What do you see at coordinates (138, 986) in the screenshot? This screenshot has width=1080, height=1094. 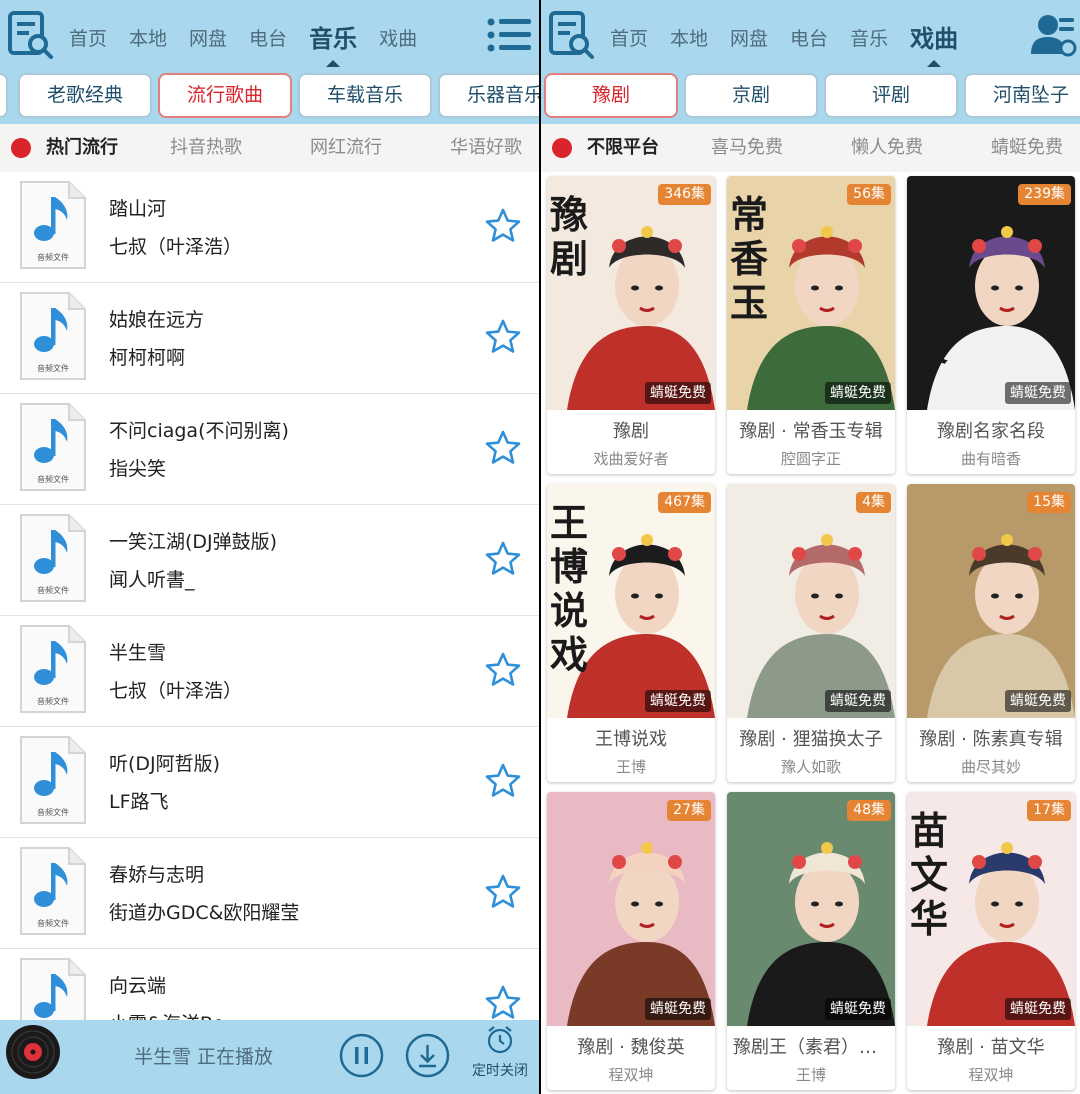 I see `song-title: 向云端` at bounding box center [138, 986].